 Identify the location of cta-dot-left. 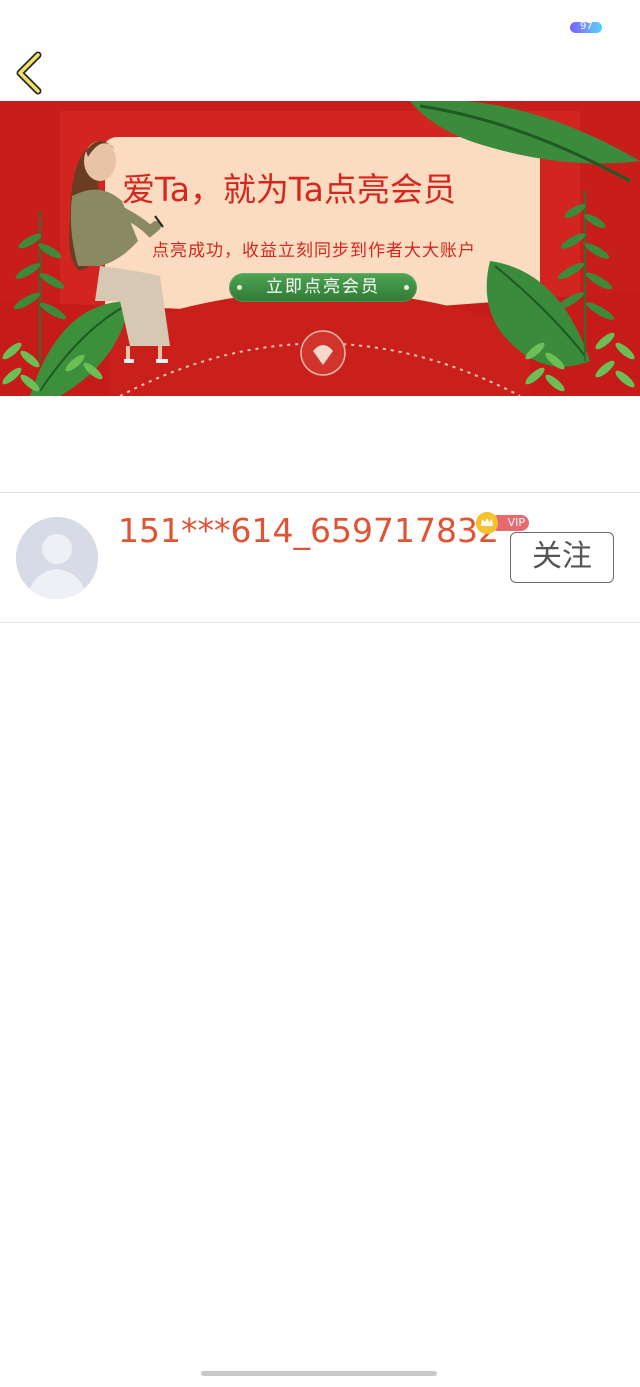
(239, 287).